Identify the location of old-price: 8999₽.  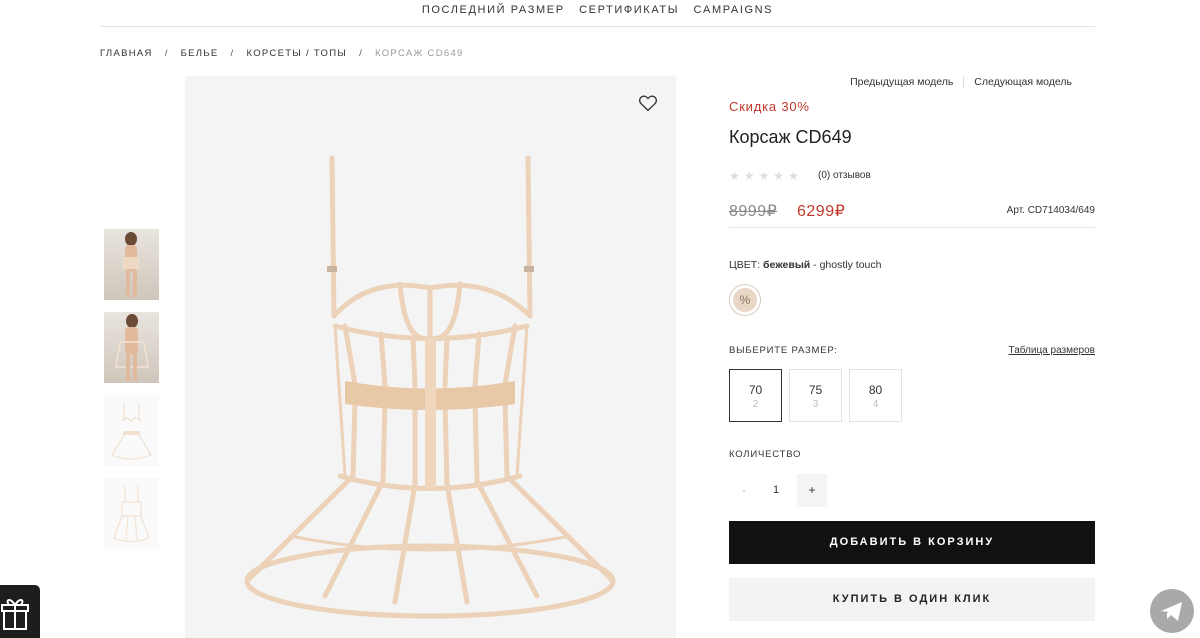
(753, 211).